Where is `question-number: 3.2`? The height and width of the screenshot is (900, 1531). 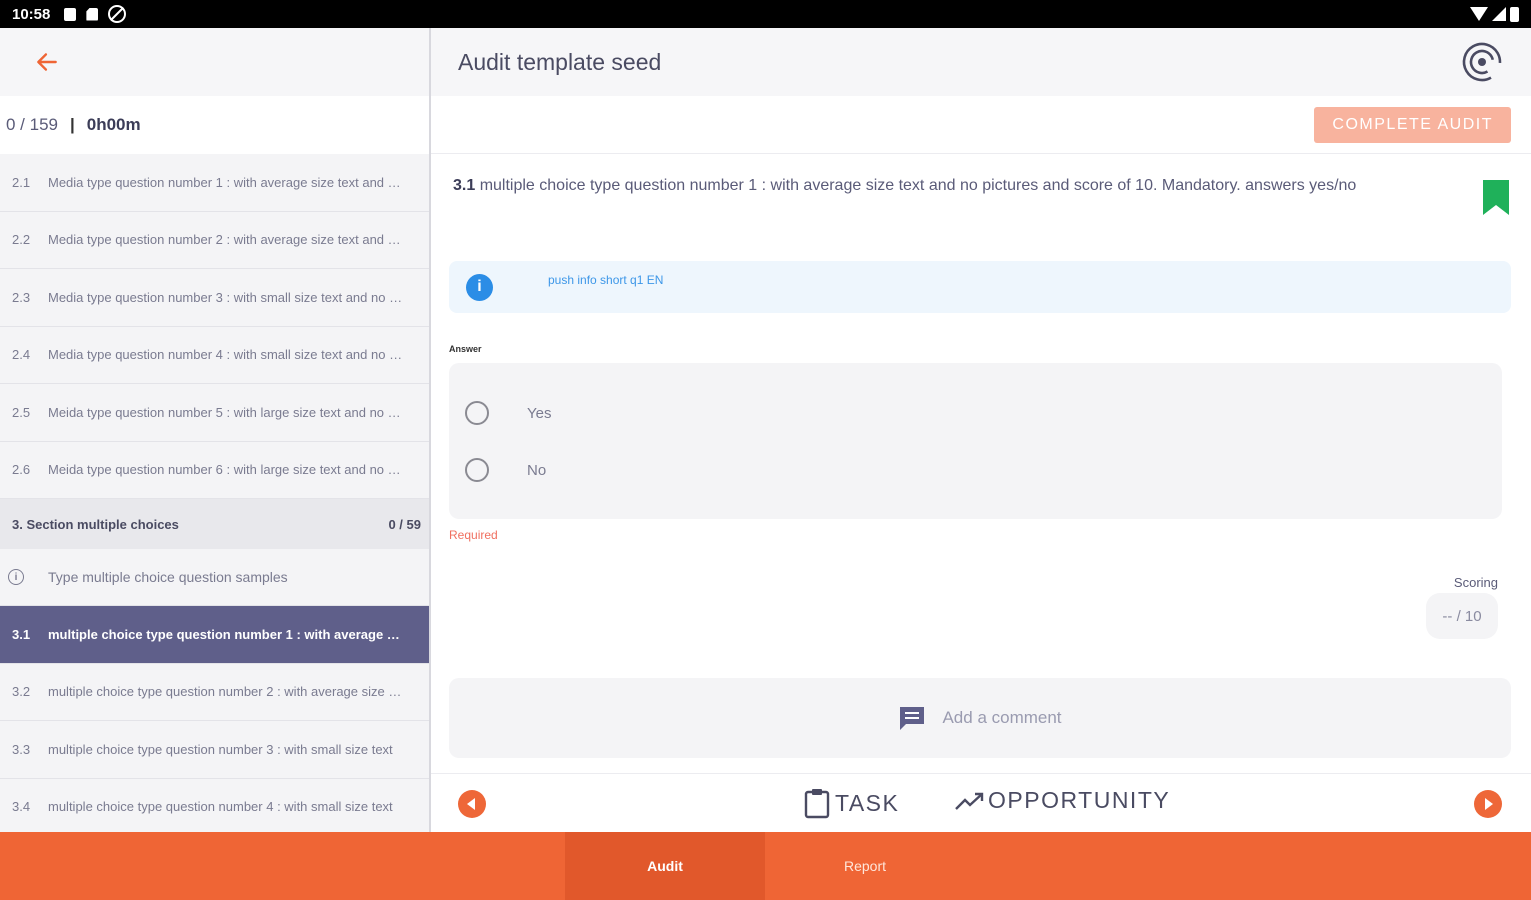 question-number: 3.2 is located at coordinates (21, 692).